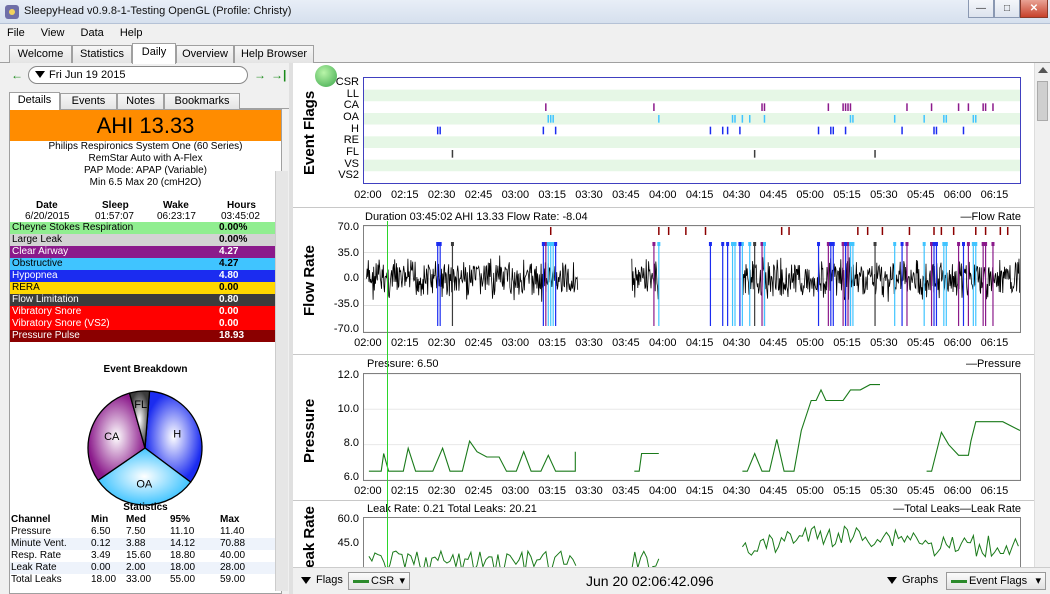 The image size is (1050, 594). I want to click on flags-combo: CSR ▾, so click(379, 581).